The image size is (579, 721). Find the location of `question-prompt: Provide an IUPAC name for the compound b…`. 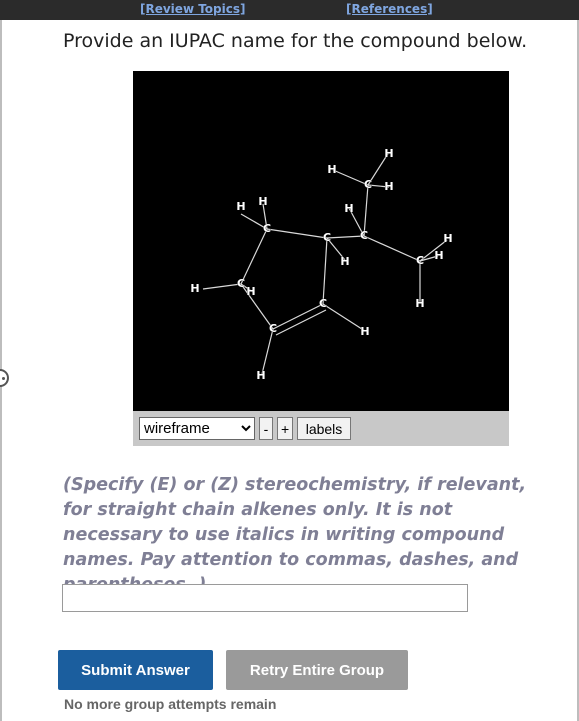

question-prompt: Provide an IUPAC name for the compound b… is located at coordinates (295, 41).